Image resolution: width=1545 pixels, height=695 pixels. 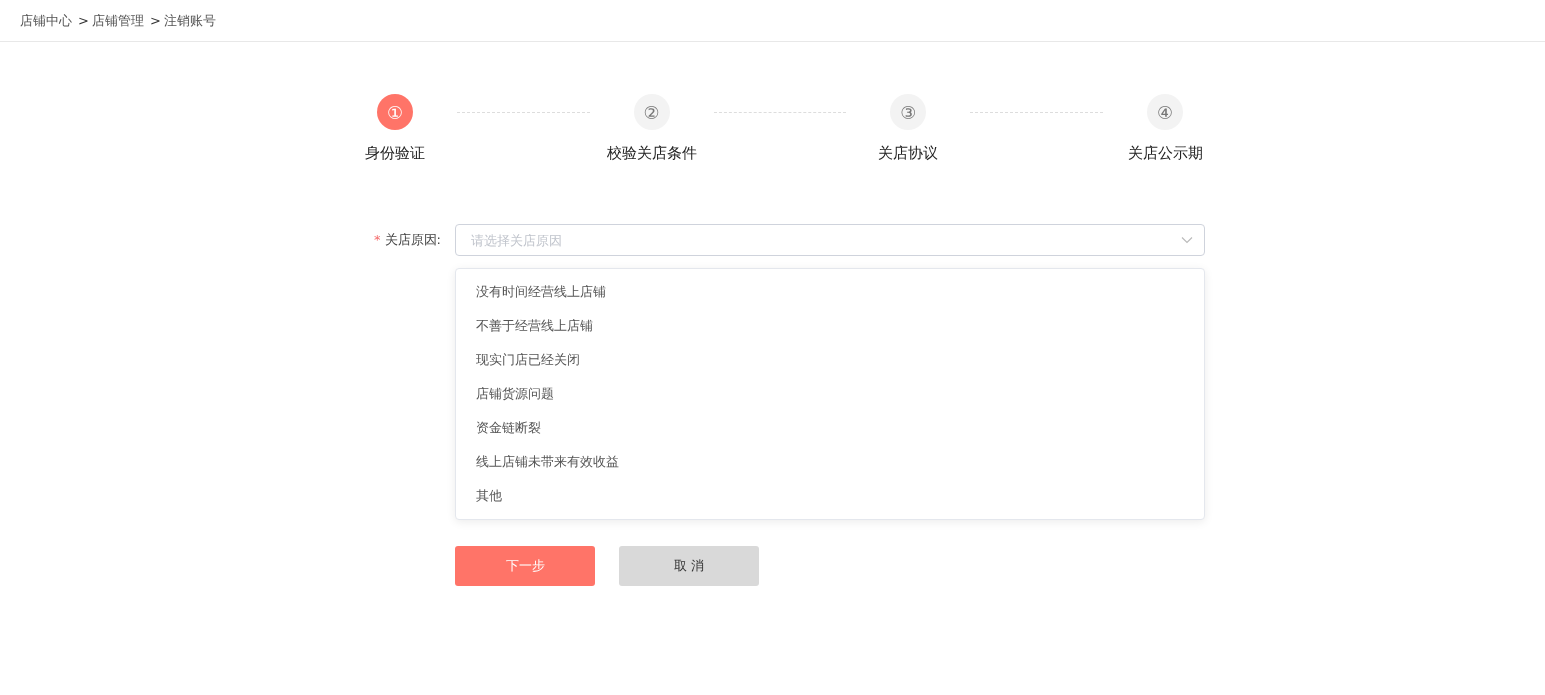 What do you see at coordinates (908, 112) in the screenshot?
I see `step-number: ③` at bounding box center [908, 112].